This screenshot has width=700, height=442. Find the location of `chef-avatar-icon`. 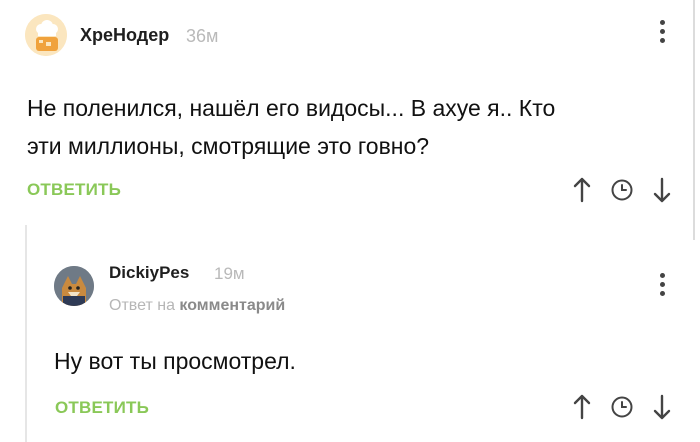

chef-avatar-icon is located at coordinates (46, 35).